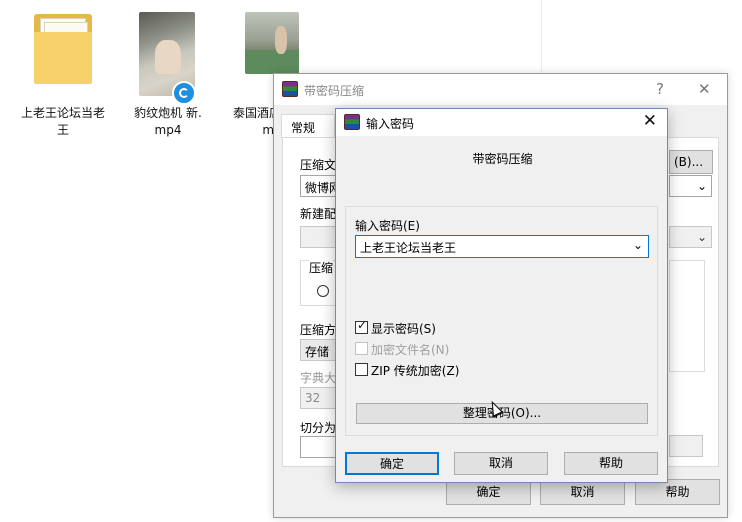  What do you see at coordinates (334, 91) in the screenshot?
I see `window-title: 带密码压缩` at bounding box center [334, 91].